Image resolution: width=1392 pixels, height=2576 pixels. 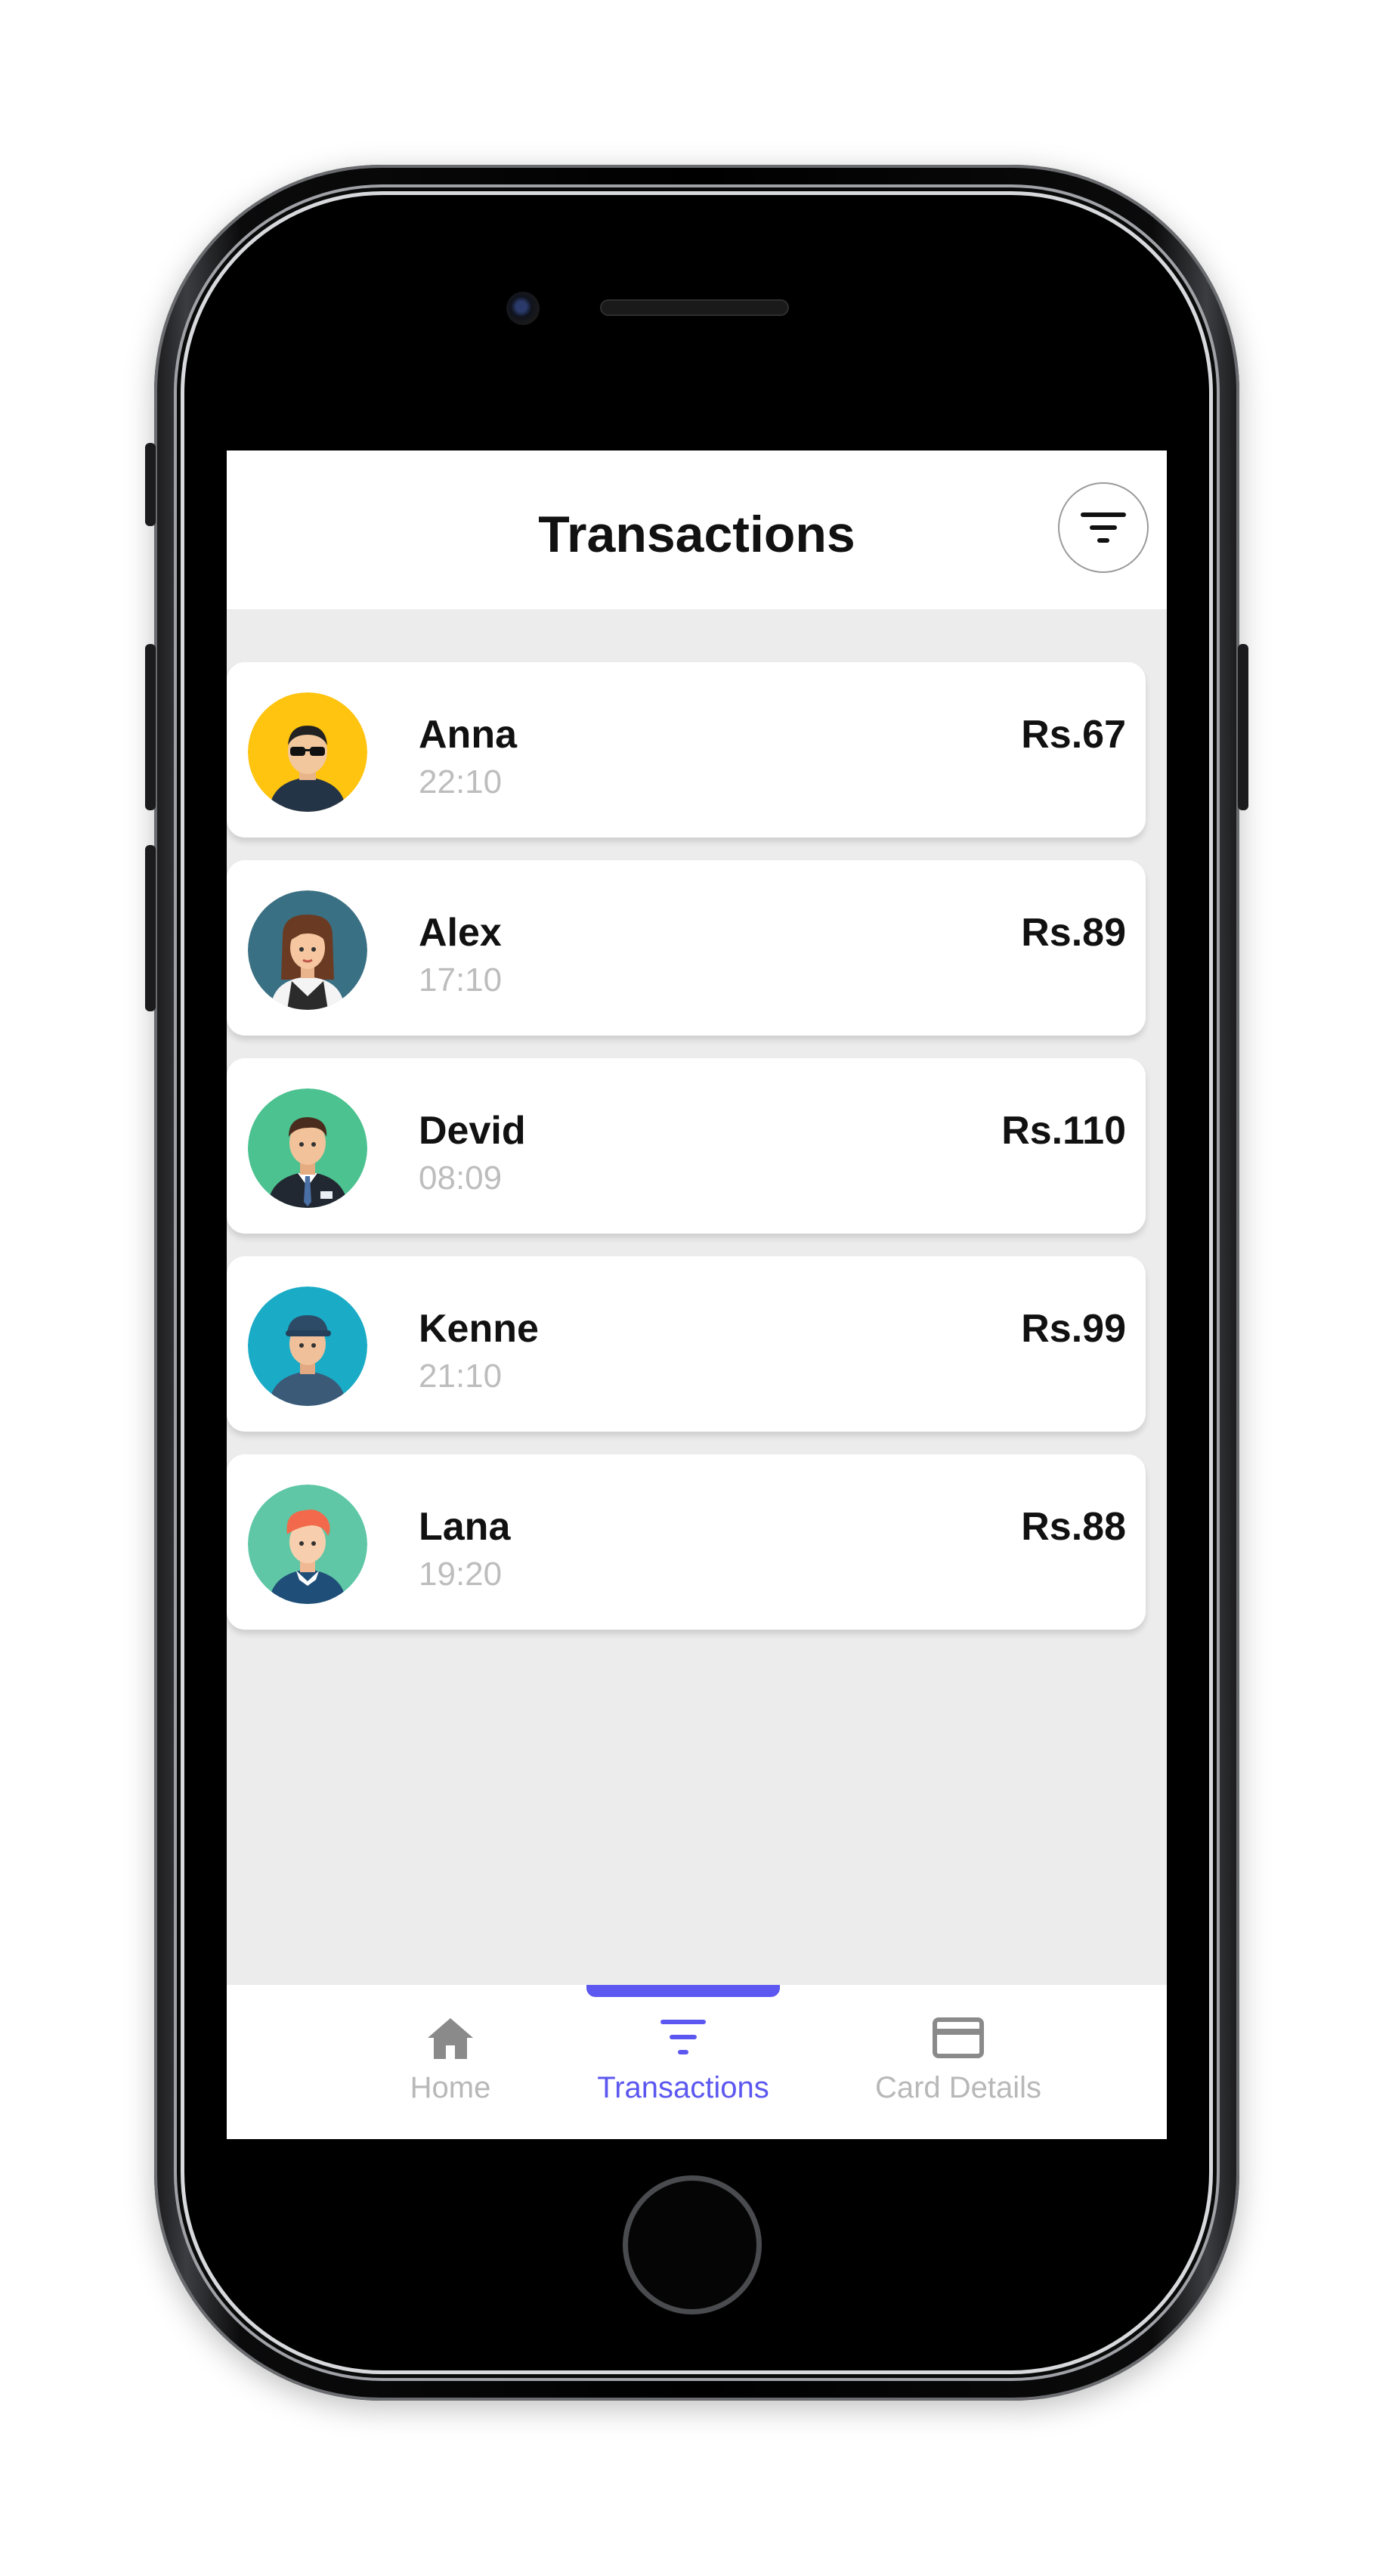 I want to click on person-cap-icon, so click(x=307, y=1346).